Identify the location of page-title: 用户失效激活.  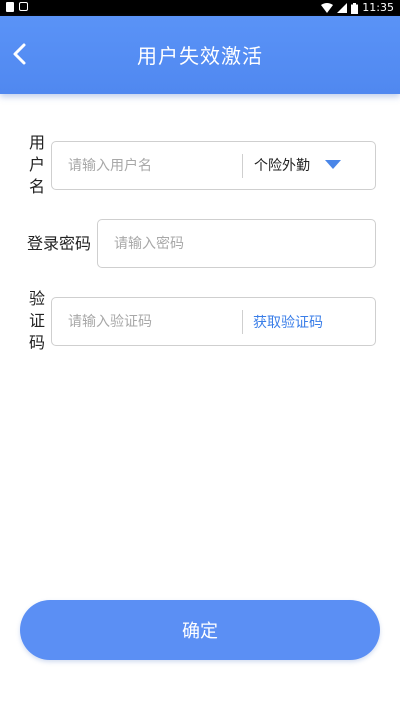
(200, 56).